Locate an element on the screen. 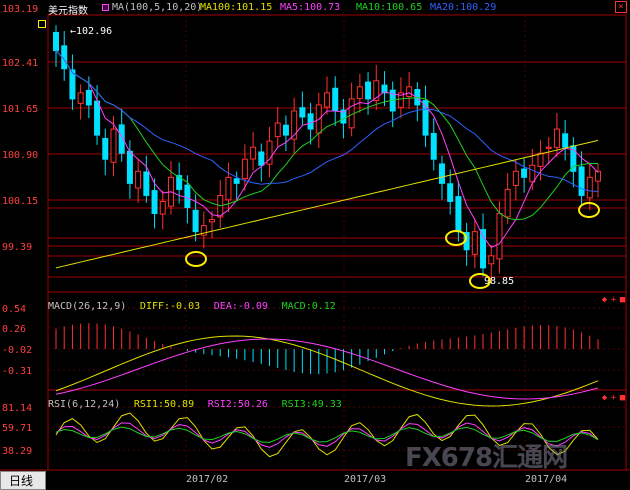  price-axis-label: 99.39 is located at coordinates (17, 247).